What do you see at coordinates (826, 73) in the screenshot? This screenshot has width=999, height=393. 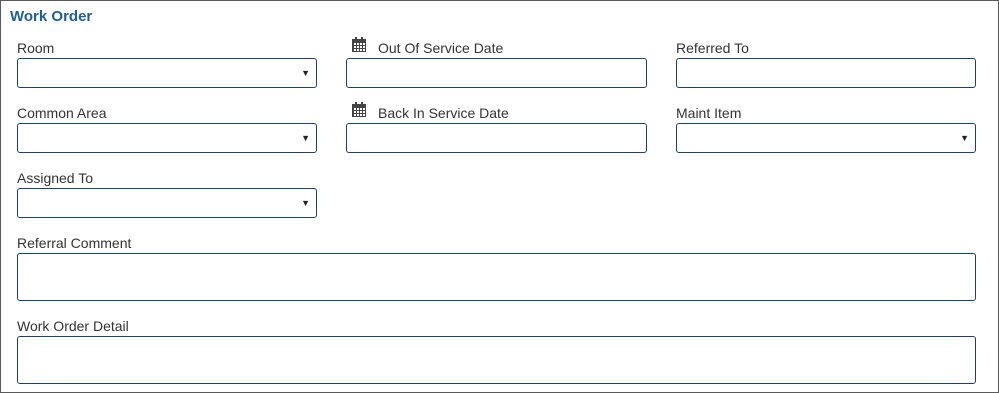 I see `referred-to-input` at bounding box center [826, 73].